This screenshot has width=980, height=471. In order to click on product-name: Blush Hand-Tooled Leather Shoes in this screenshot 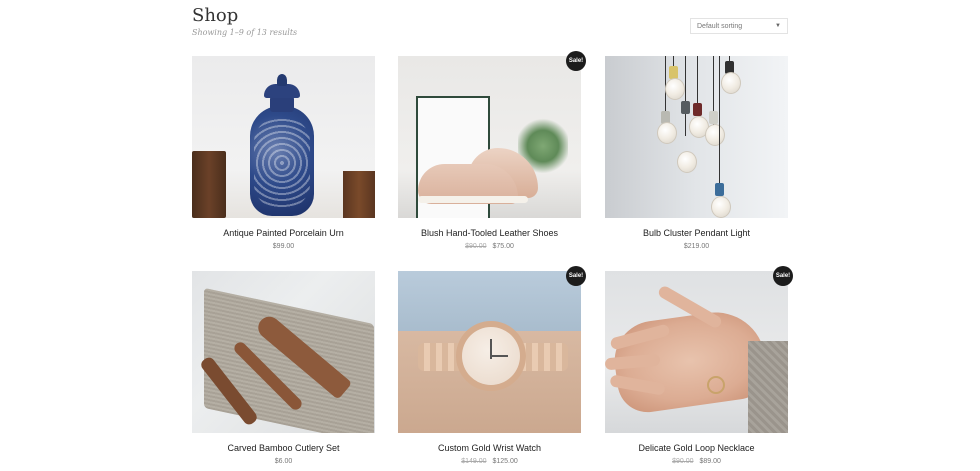, I will do `click(489, 233)`.